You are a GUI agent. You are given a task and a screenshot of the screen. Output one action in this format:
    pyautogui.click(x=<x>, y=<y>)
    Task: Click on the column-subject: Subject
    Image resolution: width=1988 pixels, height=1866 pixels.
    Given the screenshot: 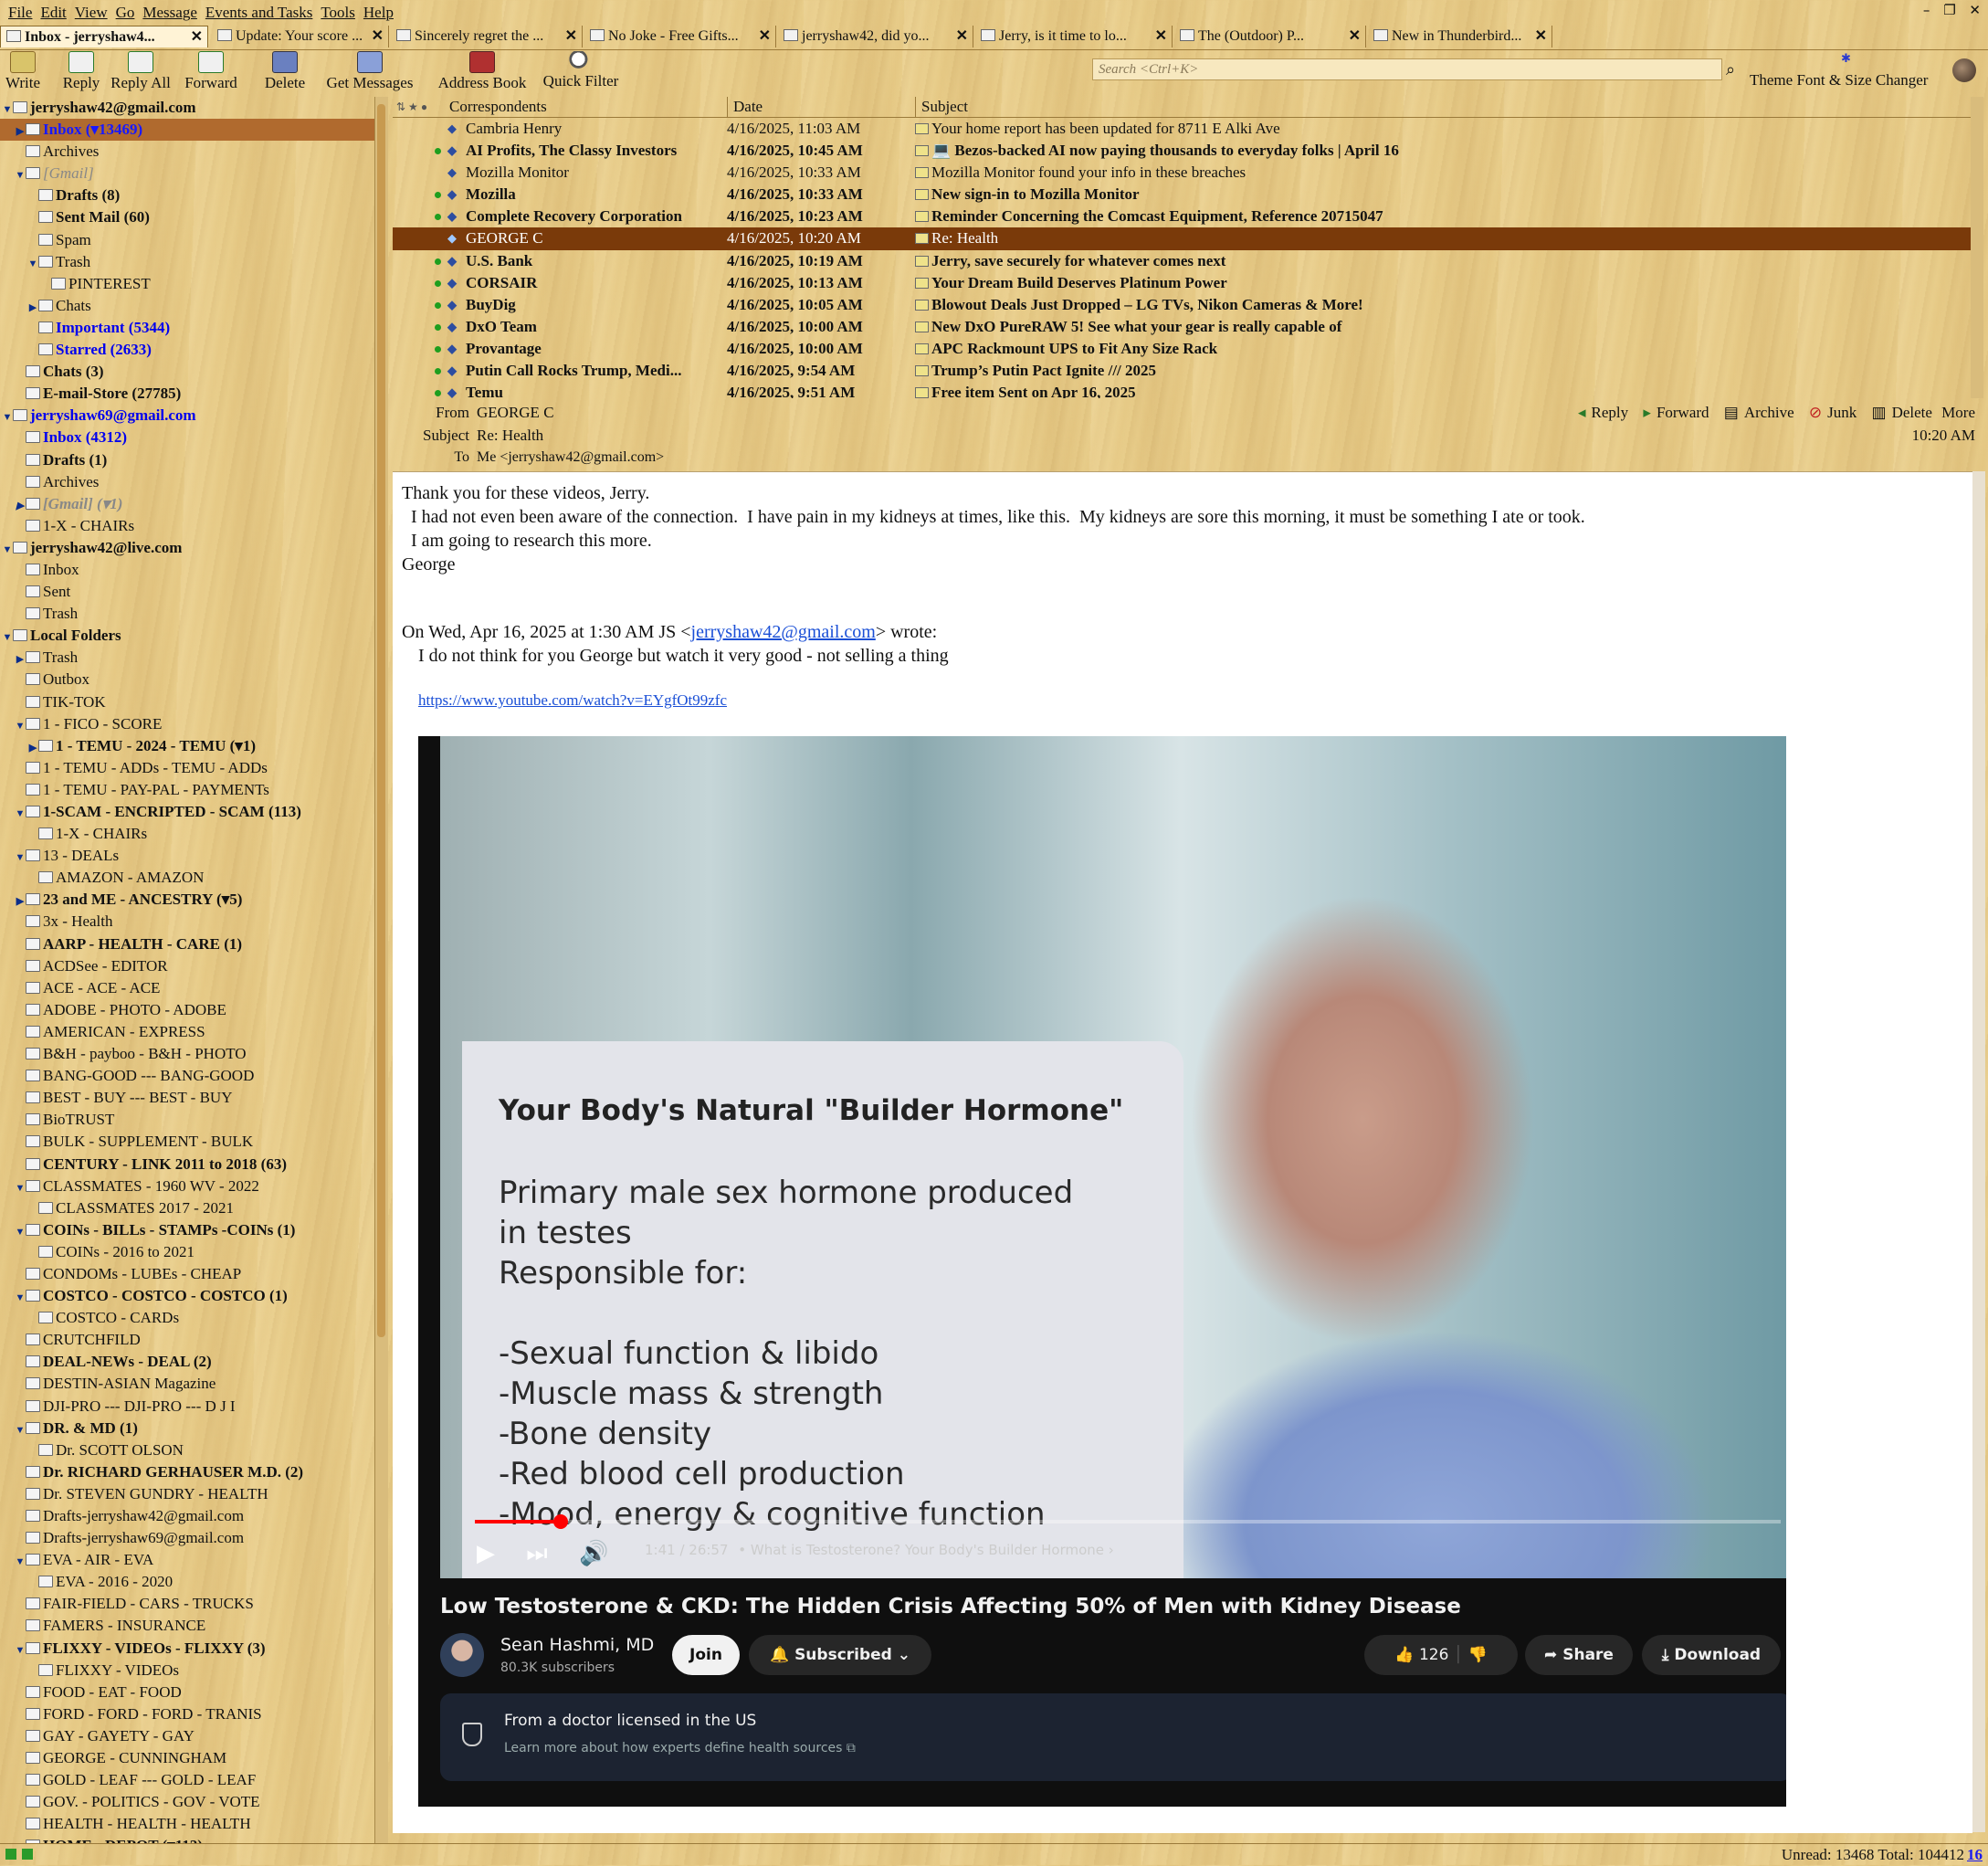 What is the action you would take?
    pyautogui.click(x=941, y=107)
    